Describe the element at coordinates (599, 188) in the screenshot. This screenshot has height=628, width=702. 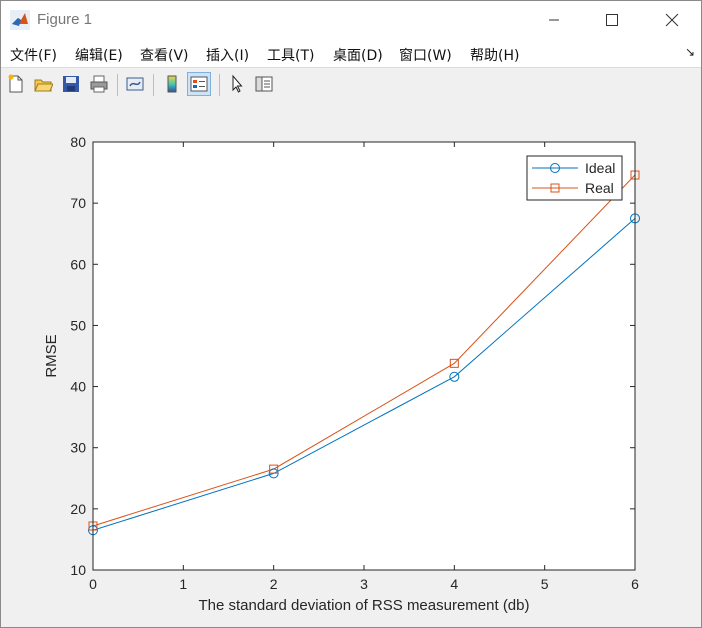
I see `legend-label-real: Real` at that location.